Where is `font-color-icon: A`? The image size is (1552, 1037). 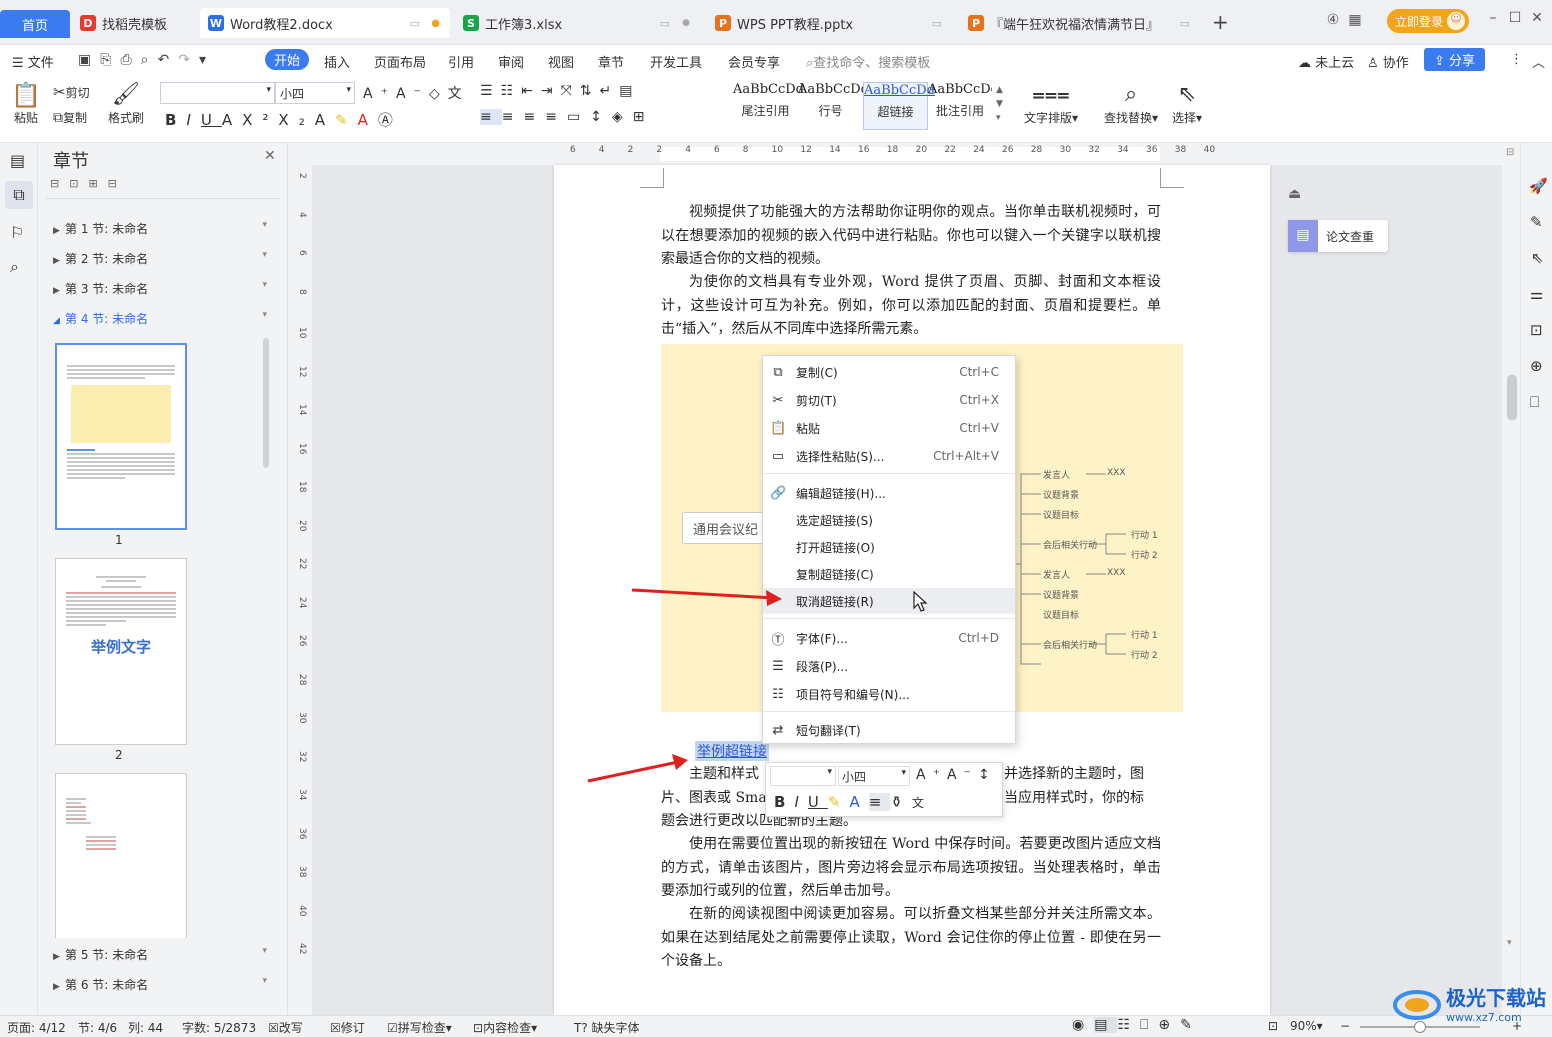 font-color-icon: A is located at coordinates (368, 120).